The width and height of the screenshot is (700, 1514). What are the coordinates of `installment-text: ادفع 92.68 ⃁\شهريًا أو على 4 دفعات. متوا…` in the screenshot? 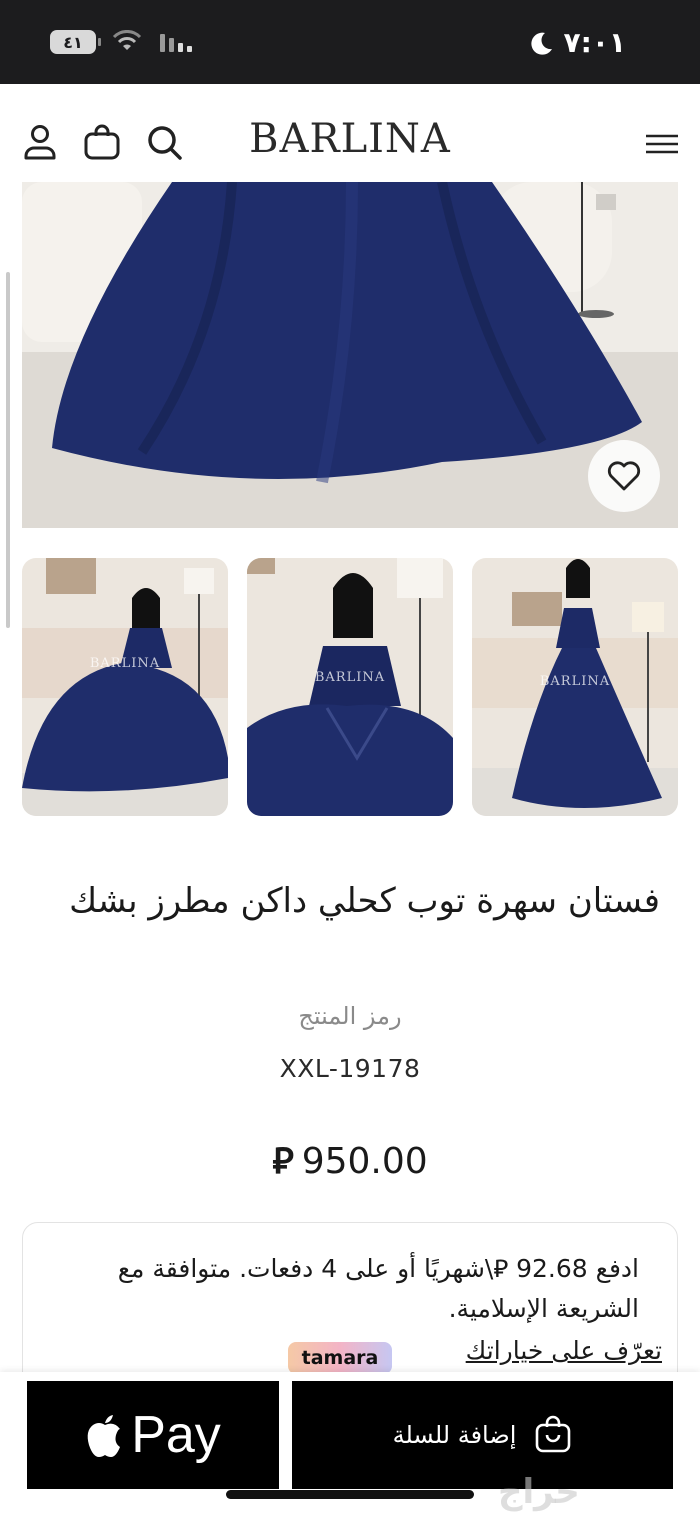 It's located at (378, 1288).